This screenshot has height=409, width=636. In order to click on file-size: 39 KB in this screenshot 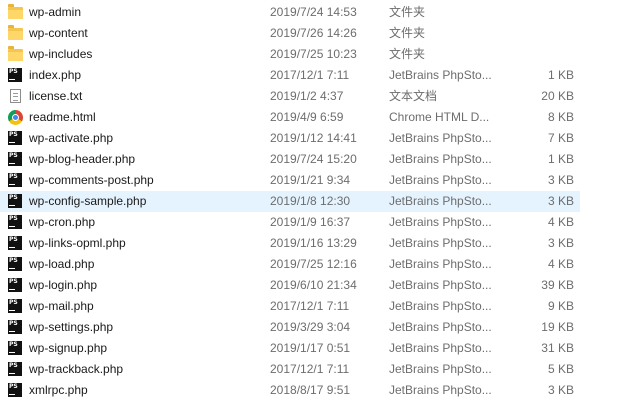, I will do `click(557, 285)`.